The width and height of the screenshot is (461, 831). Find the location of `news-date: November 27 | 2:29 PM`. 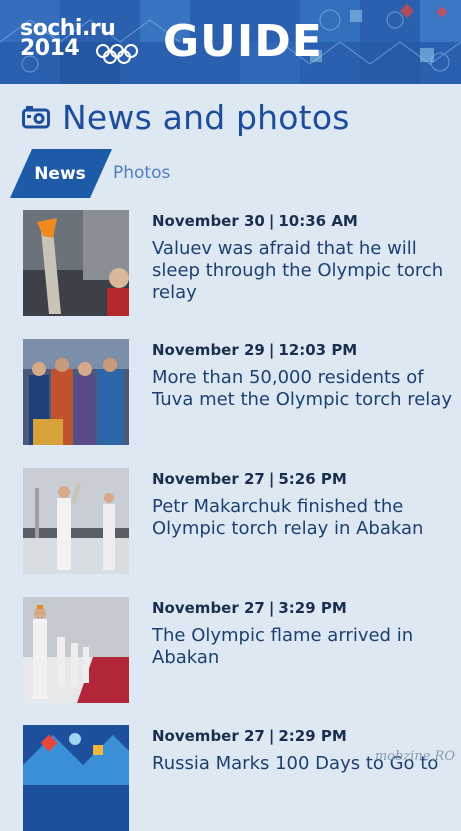

news-date: November 27 | 2:29 PM is located at coordinates (249, 736).